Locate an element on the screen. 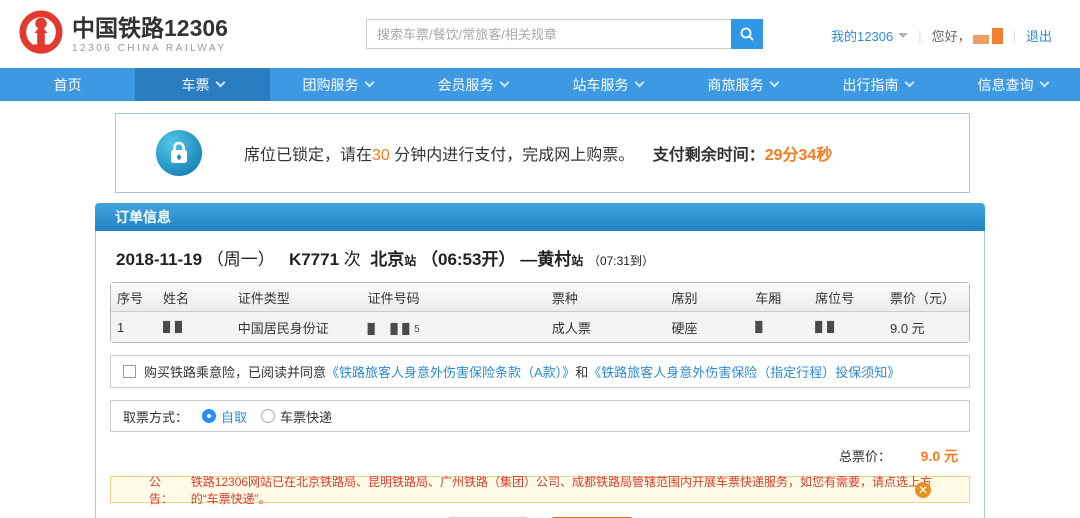 The image size is (1080, 518). total-price-row: 总票价： 9.0 元 is located at coordinates (540, 456).